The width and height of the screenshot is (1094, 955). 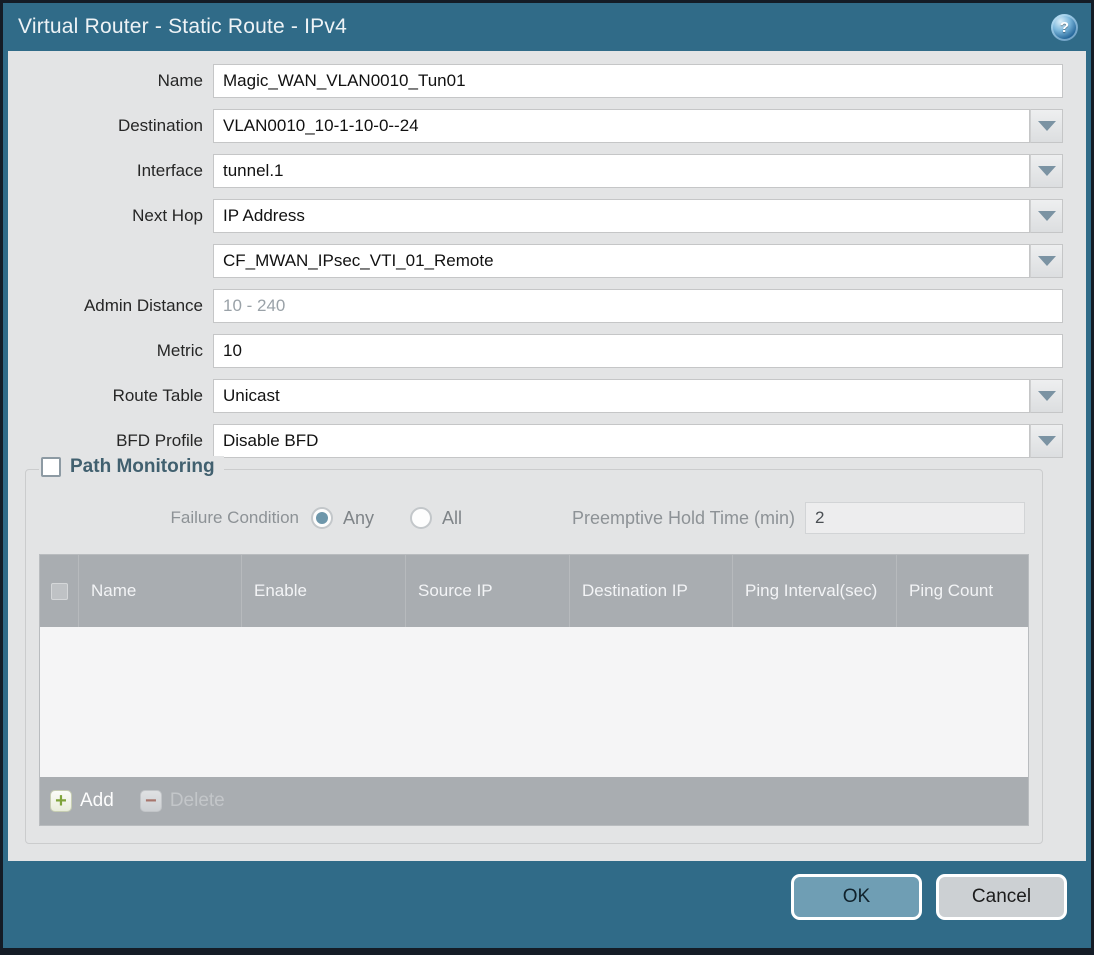 What do you see at coordinates (621, 126) in the screenshot?
I see `destination-input` at bounding box center [621, 126].